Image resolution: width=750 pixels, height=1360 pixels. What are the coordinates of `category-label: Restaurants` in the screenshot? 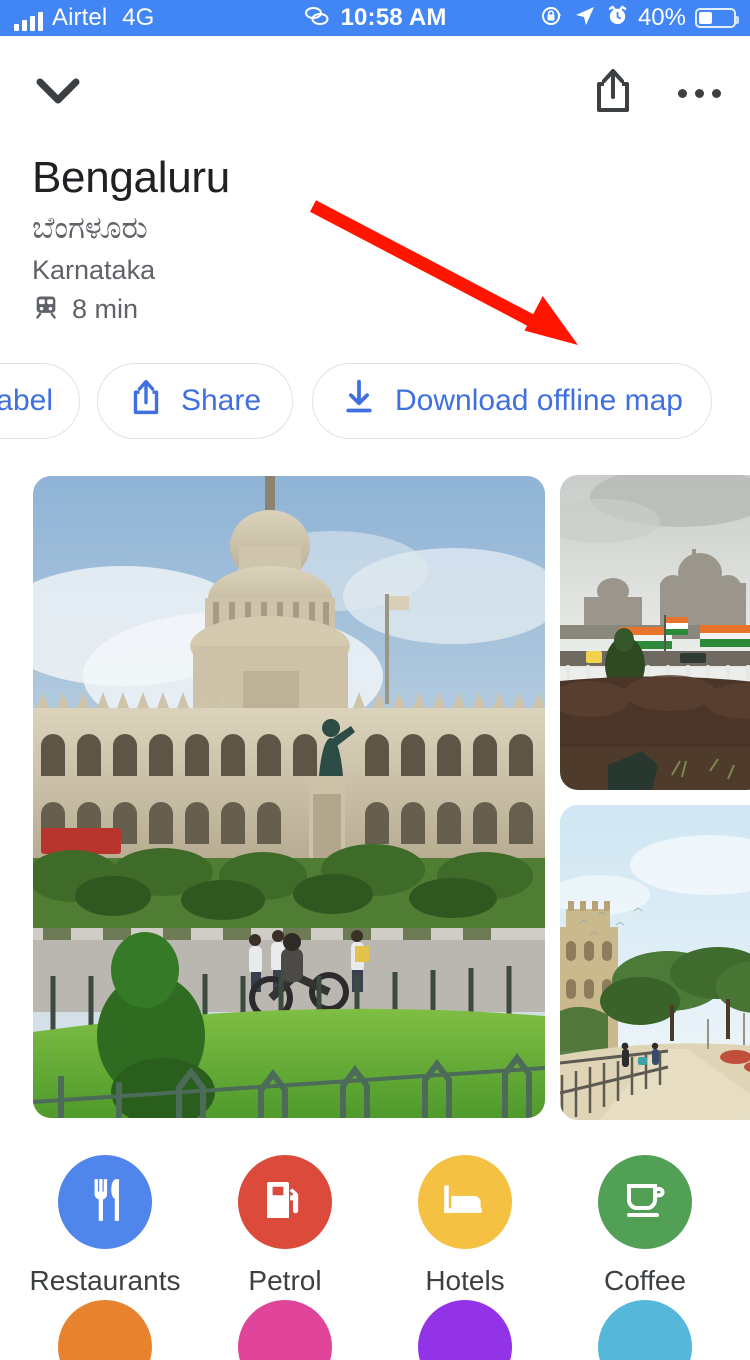 It's located at (105, 1280).